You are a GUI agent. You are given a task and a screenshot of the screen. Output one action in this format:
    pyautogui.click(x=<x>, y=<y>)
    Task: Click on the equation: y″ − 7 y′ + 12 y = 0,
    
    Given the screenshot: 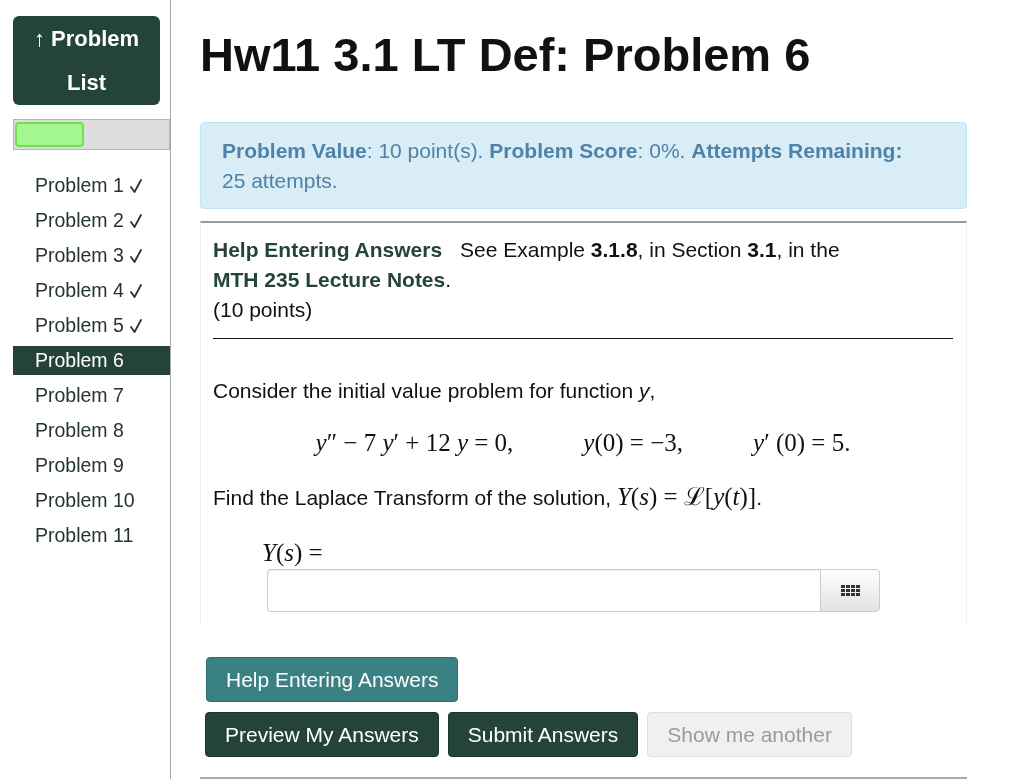 What is the action you would take?
    pyautogui.click(x=414, y=443)
    